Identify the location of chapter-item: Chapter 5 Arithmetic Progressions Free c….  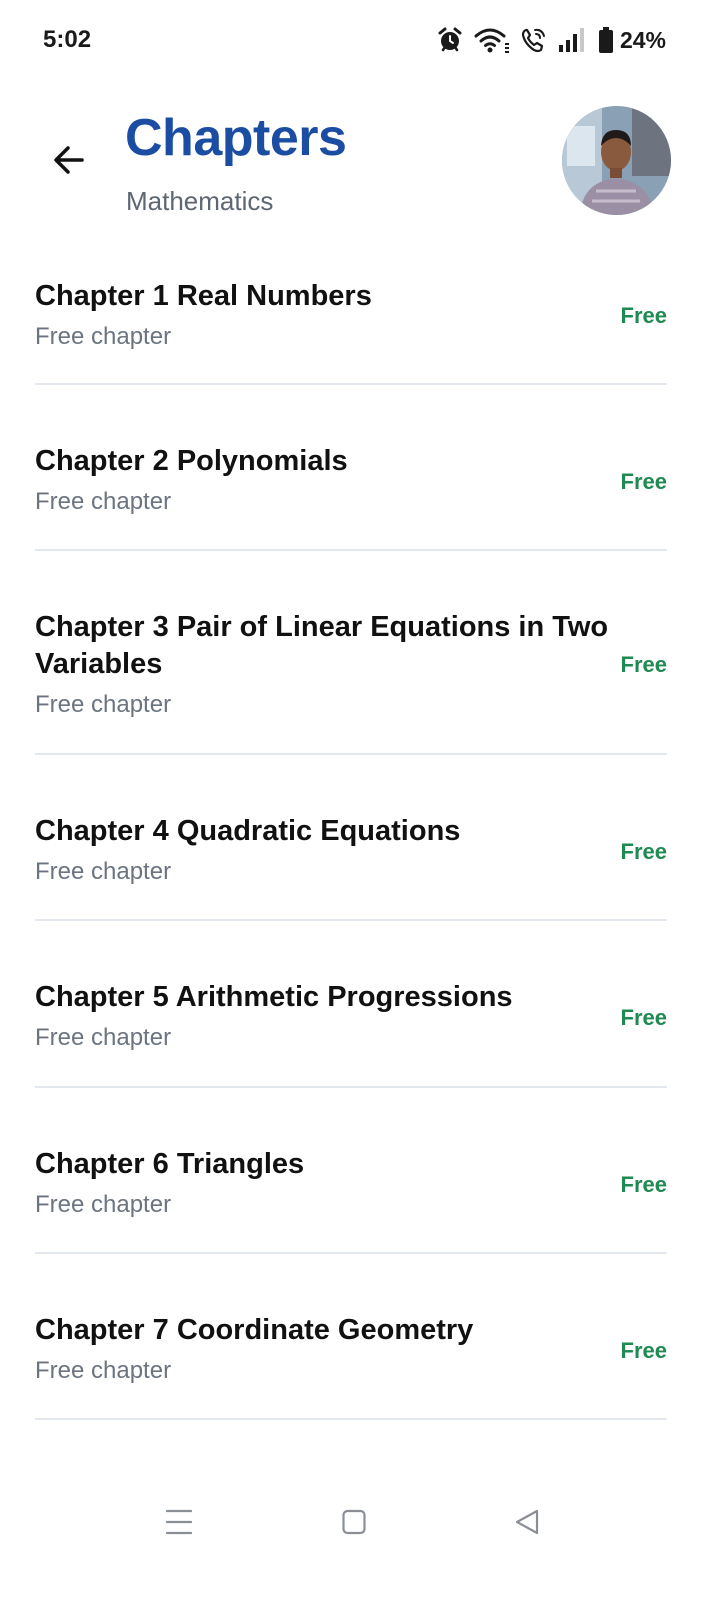
(351, 1004).